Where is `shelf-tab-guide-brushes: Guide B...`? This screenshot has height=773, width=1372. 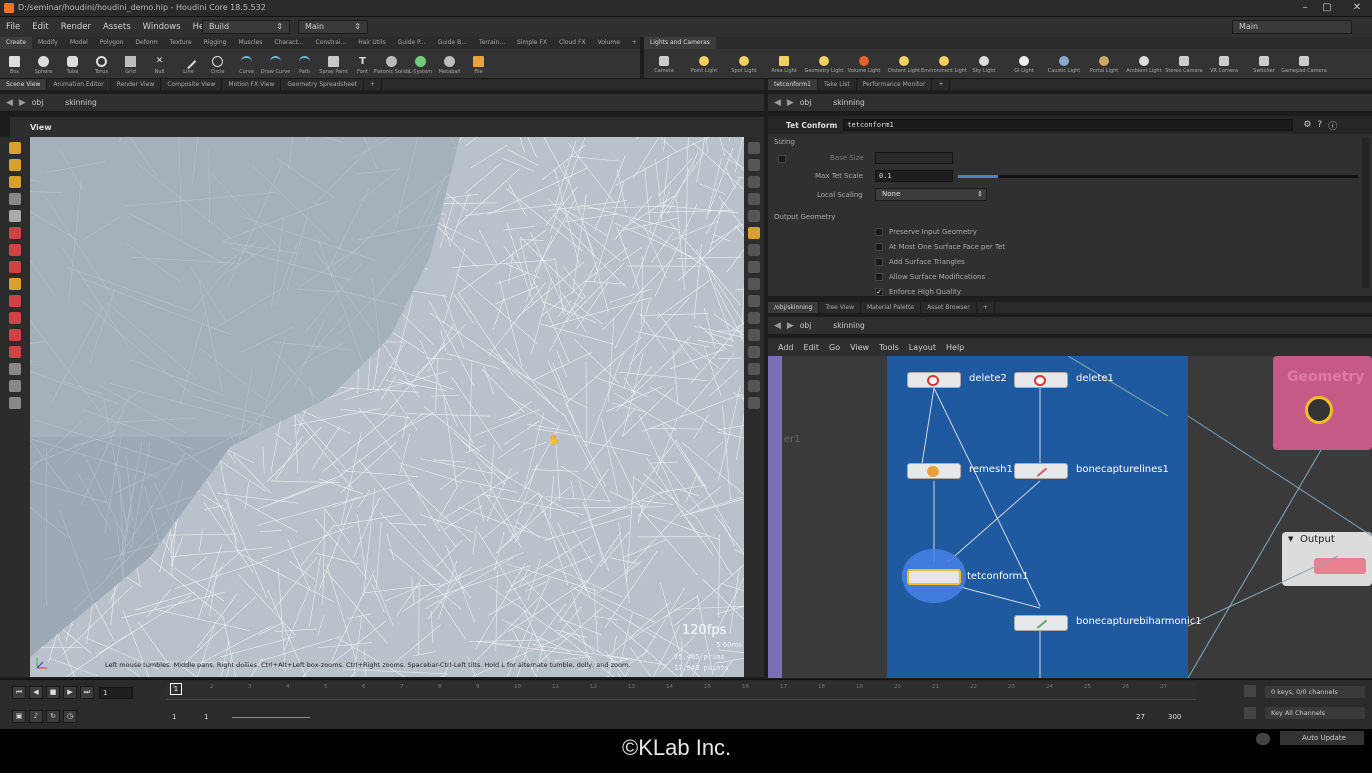
shelf-tab-guide-brushes: Guide B... is located at coordinates (452, 43).